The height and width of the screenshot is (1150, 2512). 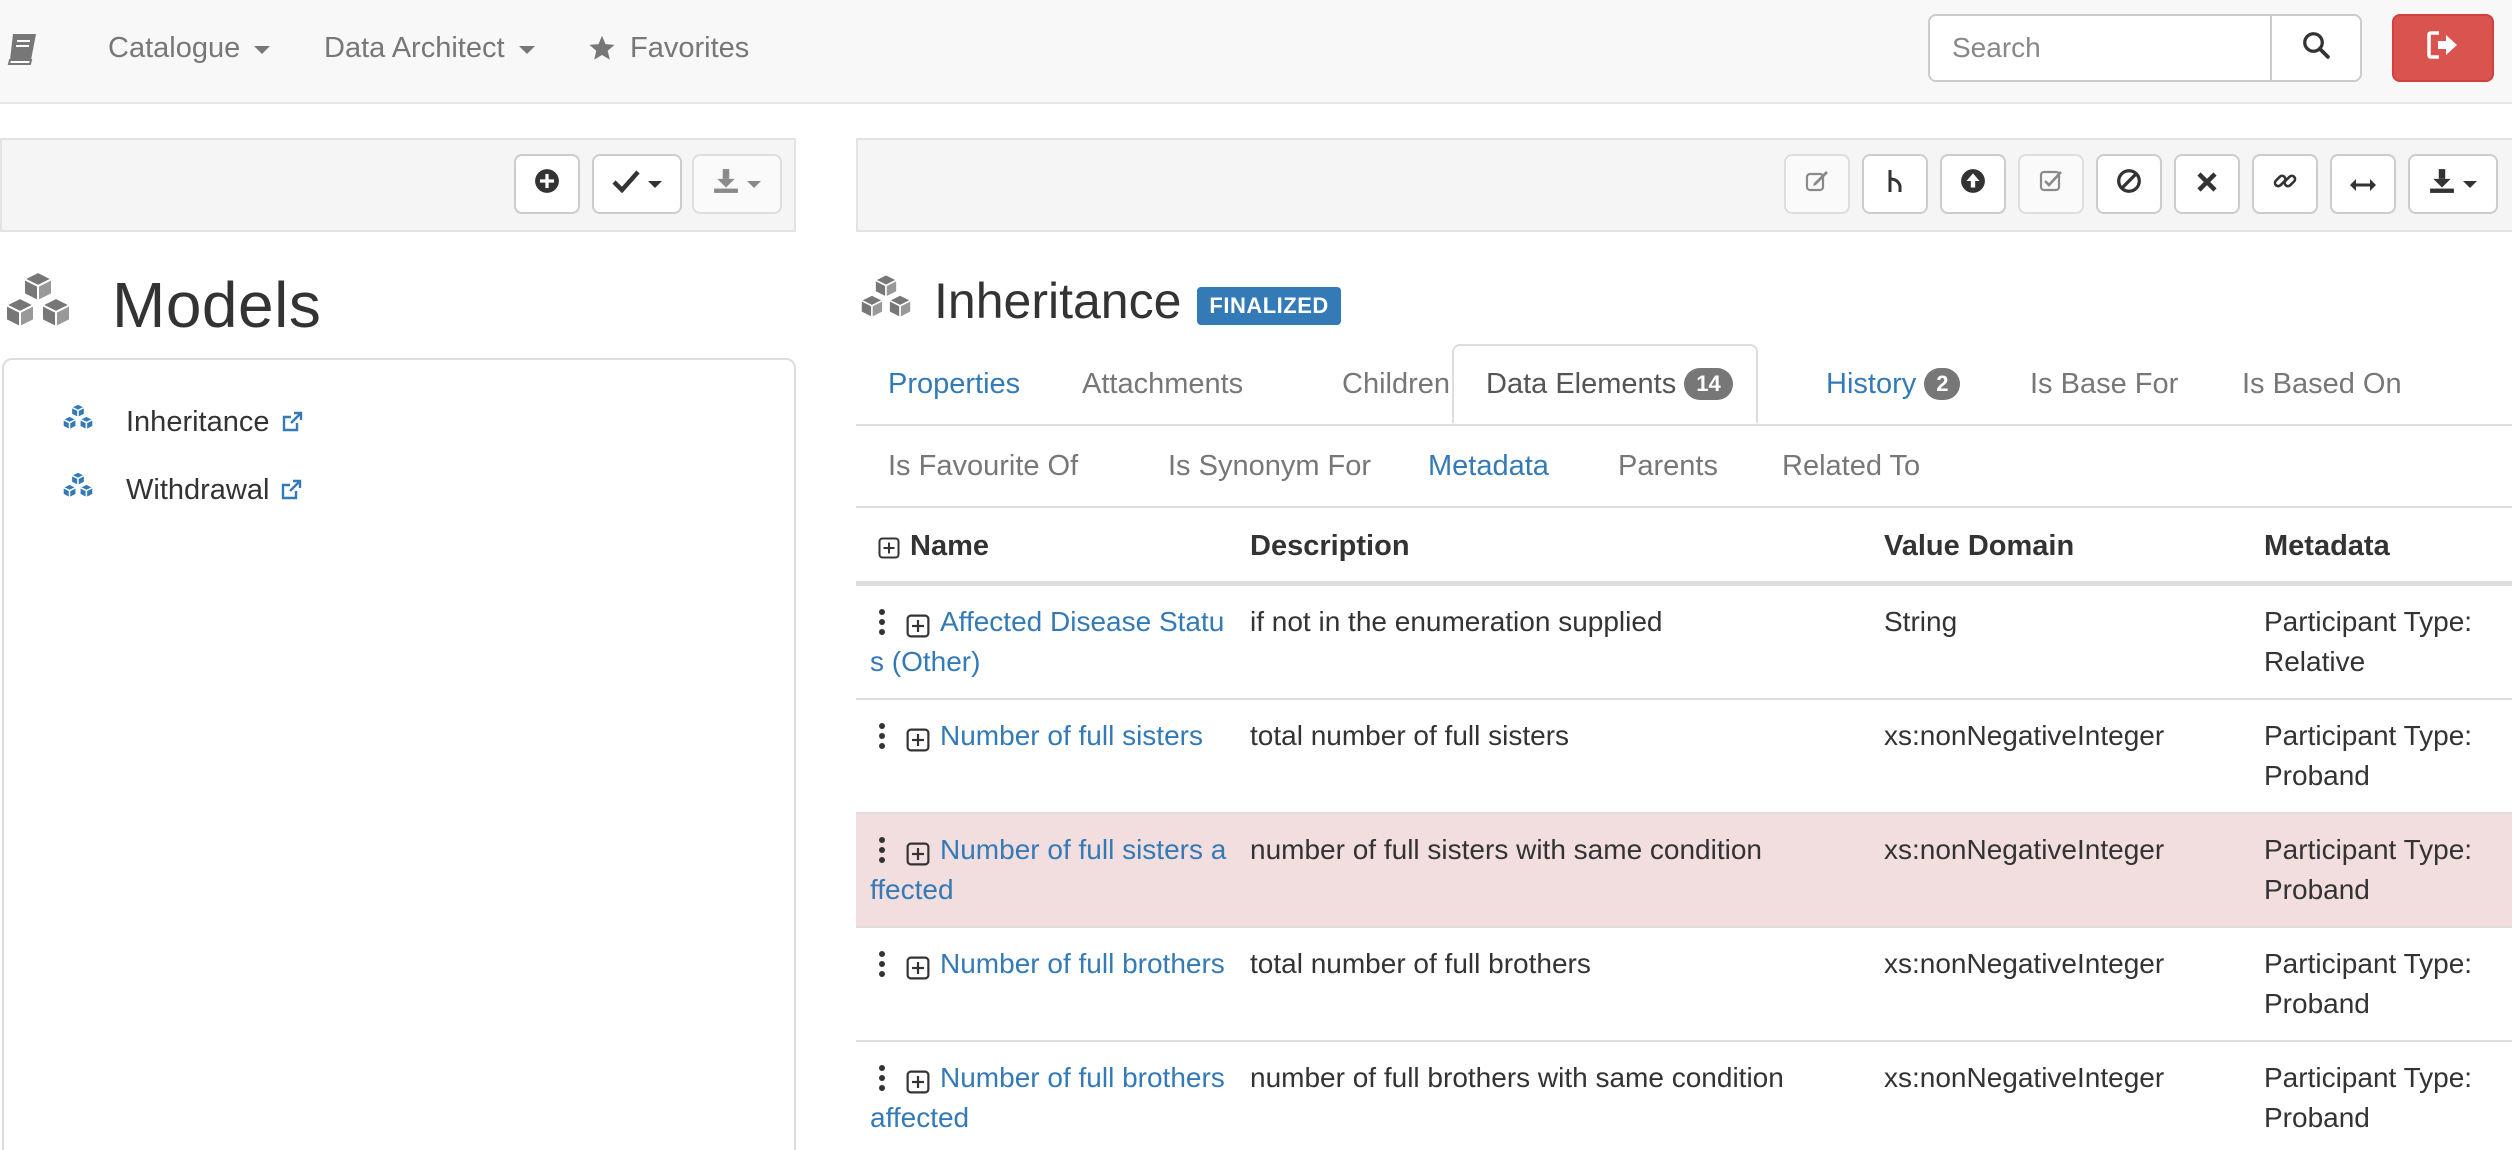 I want to click on element-name-cell: Number of full brothers affected, so click(x=1049, y=1098).